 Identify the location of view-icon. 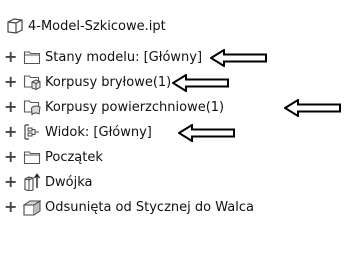
(32, 132).